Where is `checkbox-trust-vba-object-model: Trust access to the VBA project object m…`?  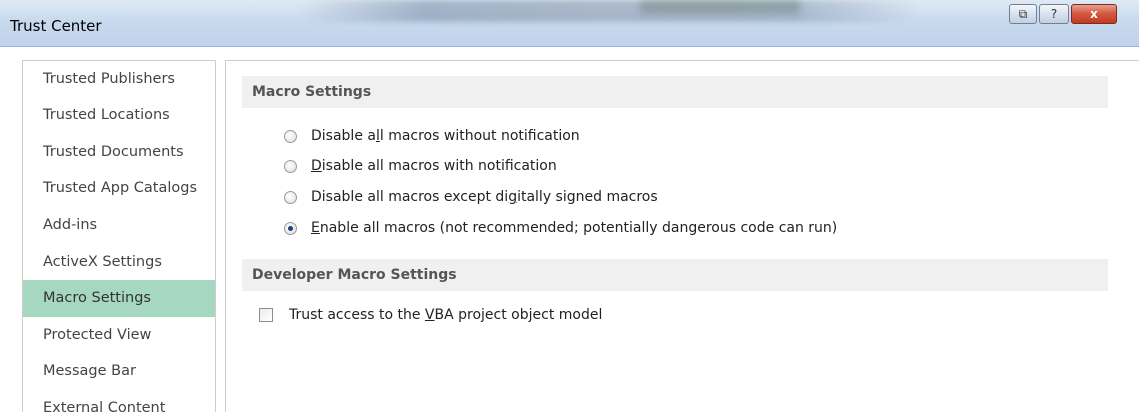 checkbox-trust-vba-object-model: Trust access to the VBA project object m… is located at coordinates (430, 315).